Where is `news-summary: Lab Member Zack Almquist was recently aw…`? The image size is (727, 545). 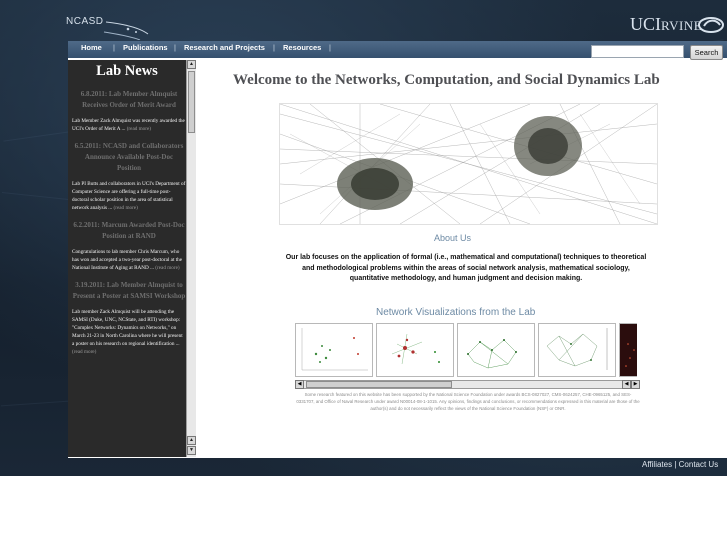
news-summary: Lab Member Zack Almquist was recently aw… is located at coordinates (129, 125).